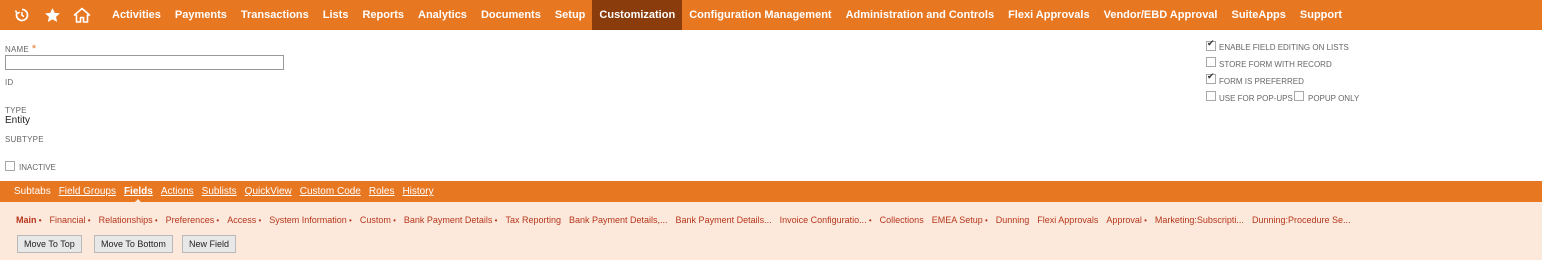  What do you see at coordinates (10, 166) in the screenshot?
I see `inactive-checkbox` at bounding box center [10, 166].